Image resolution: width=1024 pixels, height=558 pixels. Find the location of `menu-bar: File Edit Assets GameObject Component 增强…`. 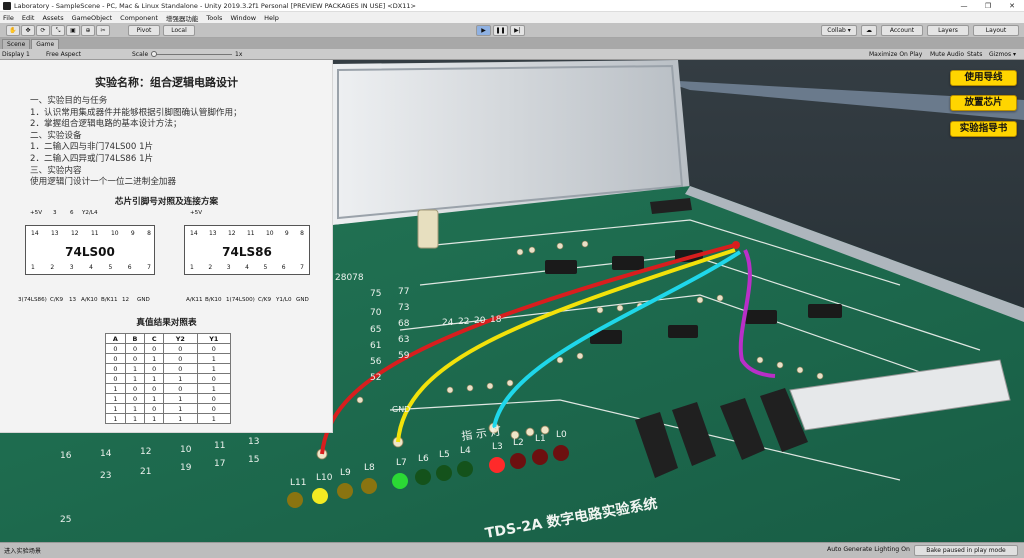

menu-bar: File Edit Assets GameObject Component 增强… is located at coordinates (512, 17).